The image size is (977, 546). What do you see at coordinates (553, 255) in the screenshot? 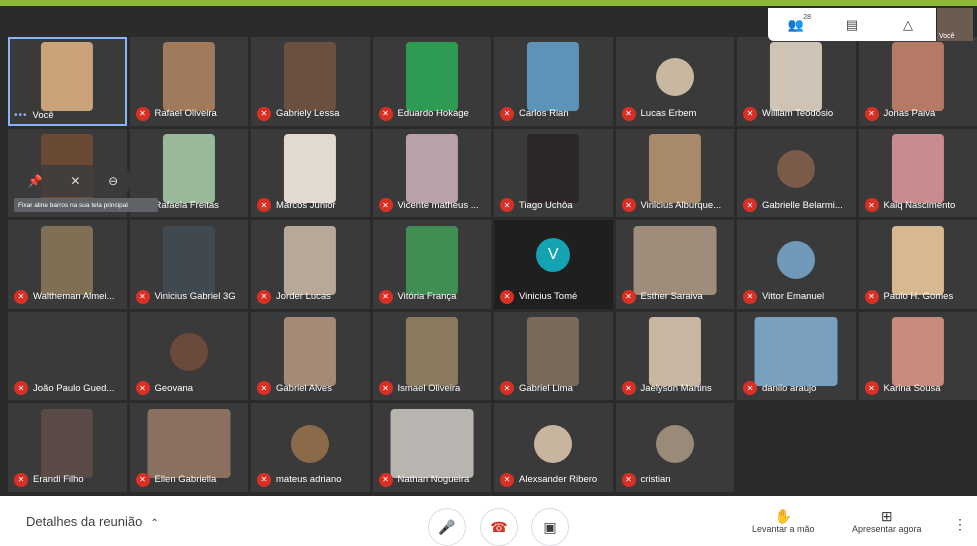
I see `avatar: V` at bounding box center [553, 255].